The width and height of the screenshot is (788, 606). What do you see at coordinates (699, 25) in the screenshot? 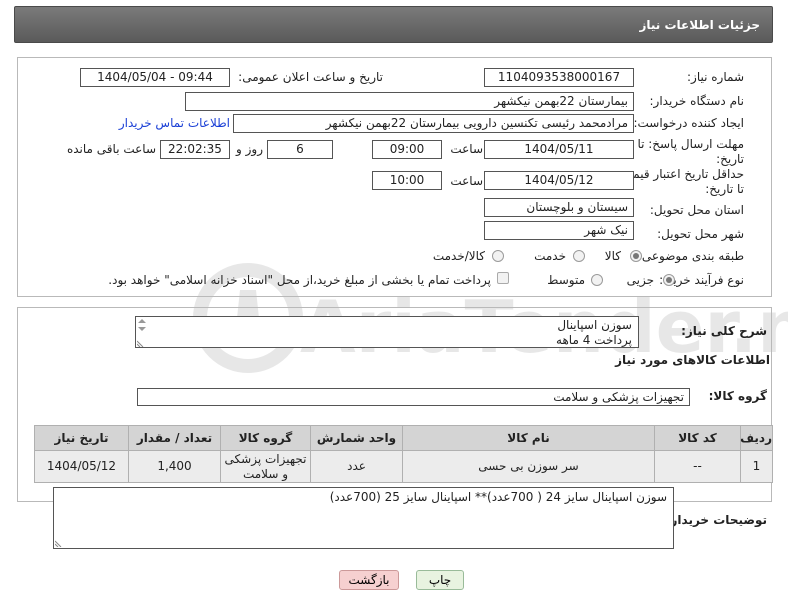
I see `page-title: جزئیات اطلاعات نیاز` at bounding box center [699, 25].